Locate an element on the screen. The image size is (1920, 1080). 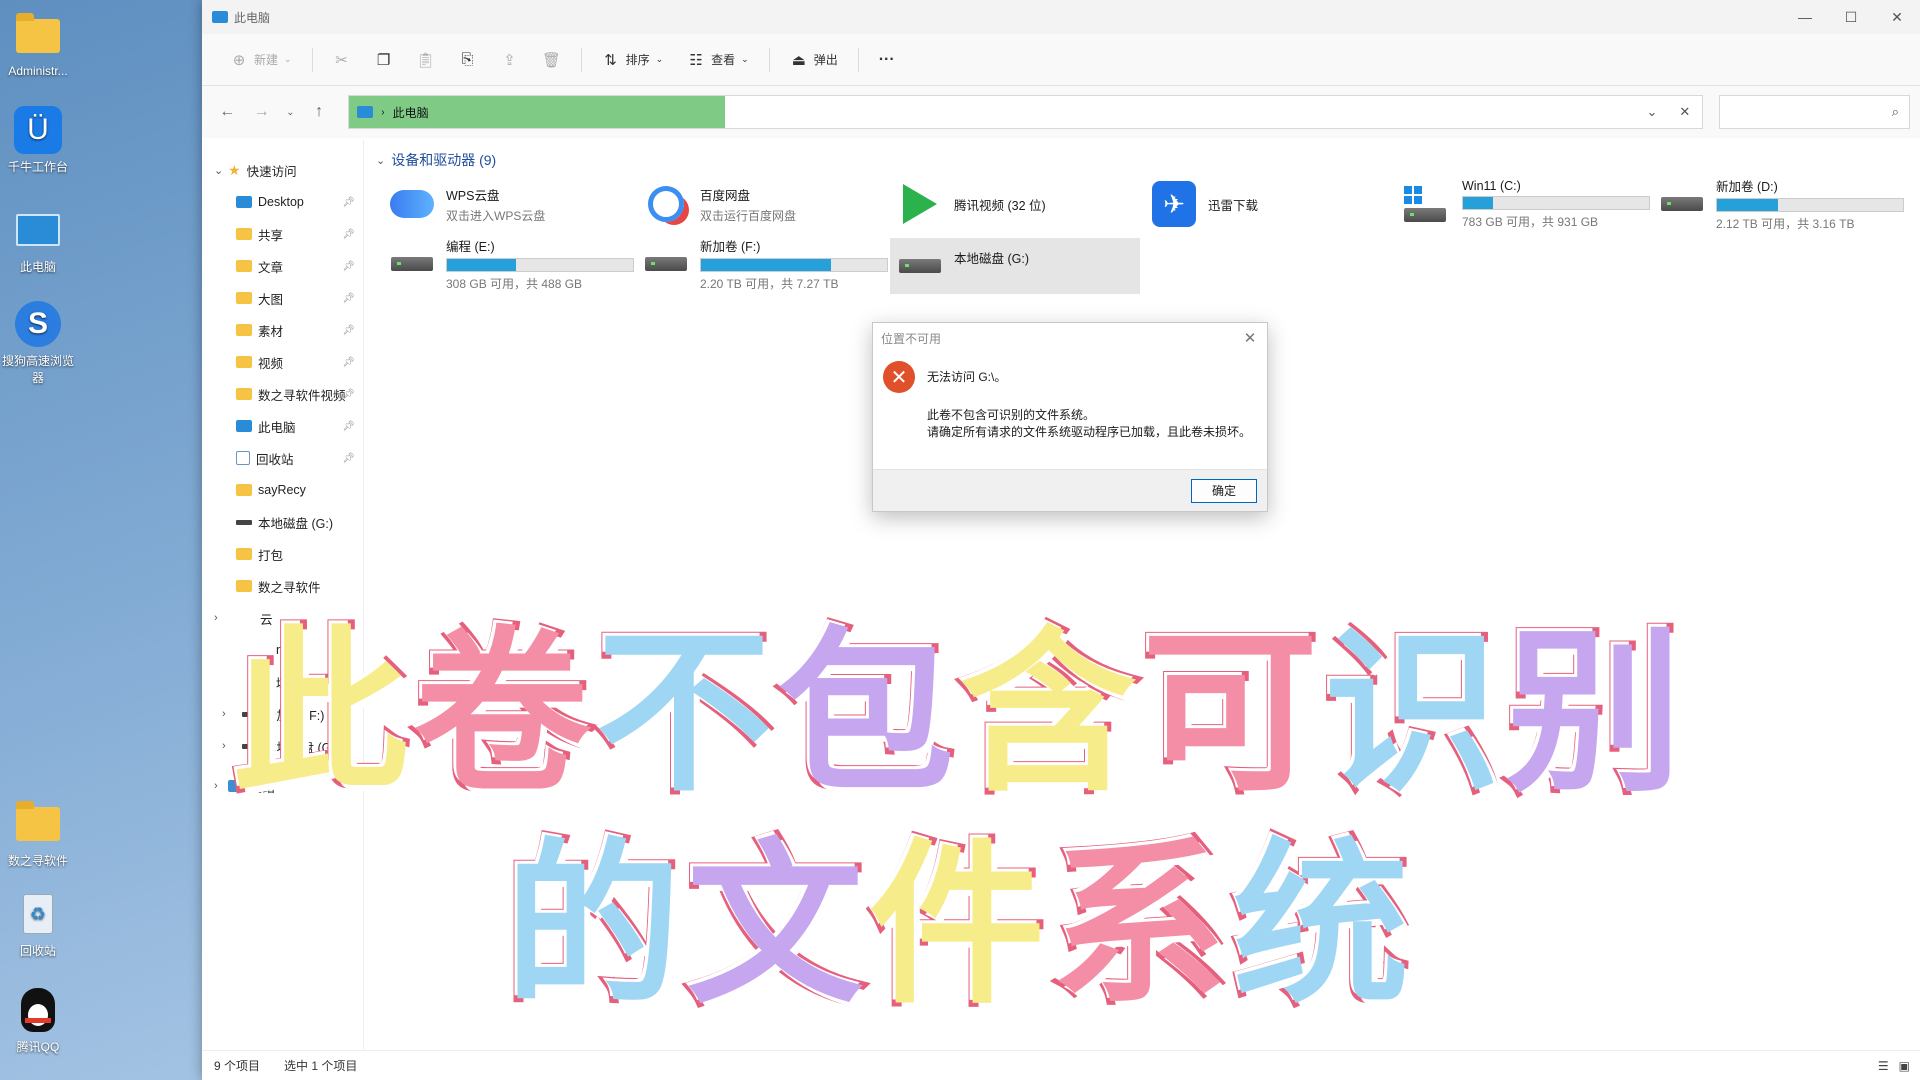
close-button: ✕ is located at coordinates (1897, 17).